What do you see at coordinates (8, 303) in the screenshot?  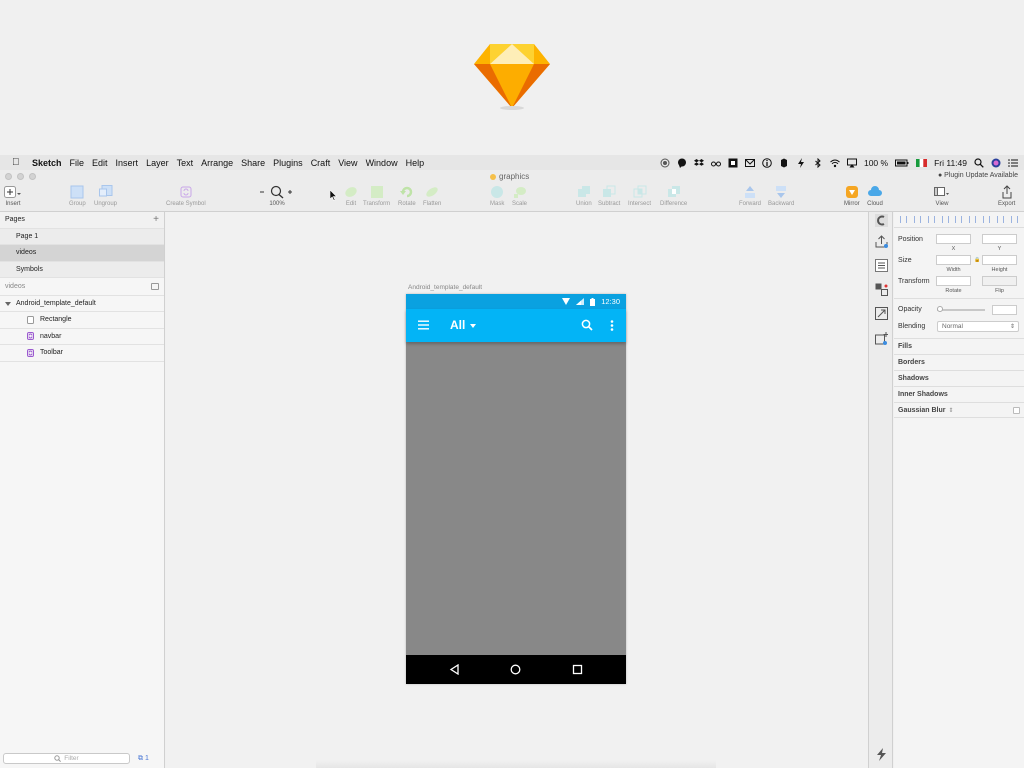 I see `disclosure-triangle-icon` at bounding box center [8, 303].